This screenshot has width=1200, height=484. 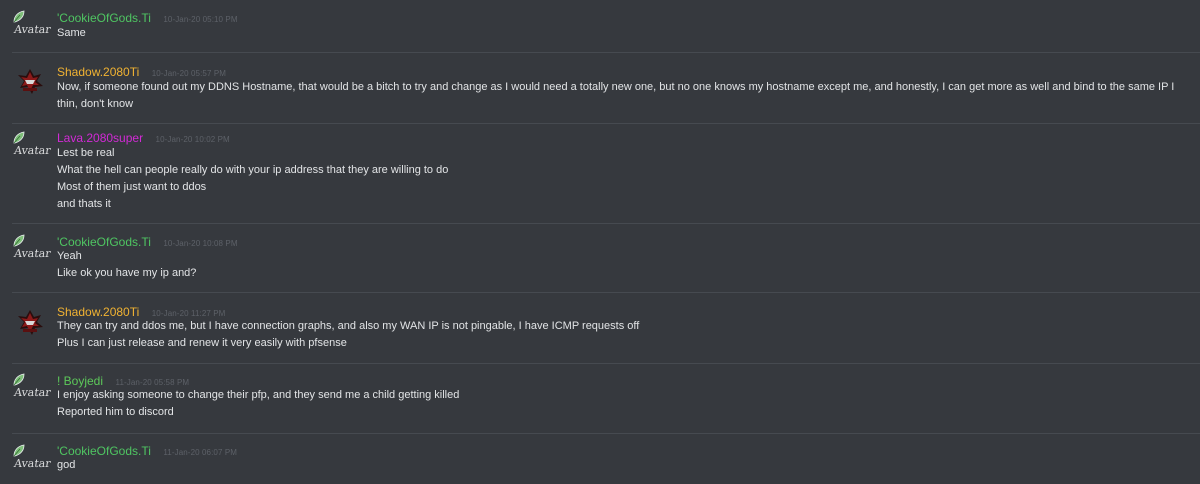 What do you see at coordinates (69, 256) in the screenshot?
I see `message-text: Yeah` at bounding box center [69, 256].